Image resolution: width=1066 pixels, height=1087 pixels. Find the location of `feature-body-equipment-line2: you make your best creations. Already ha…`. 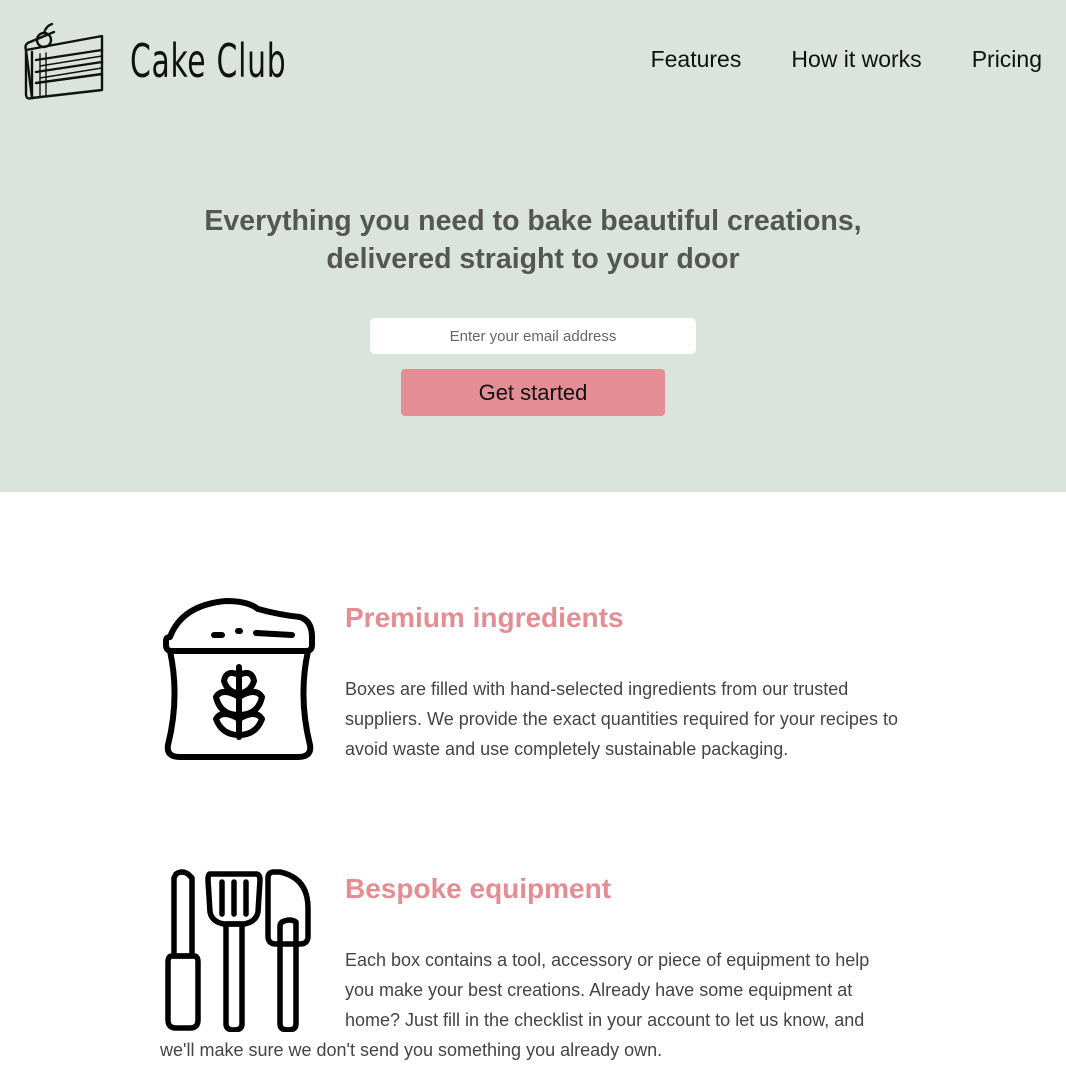

feature-body-equipment-line2: you make your best creations. Already ha… is located at coordinates (599, 990).